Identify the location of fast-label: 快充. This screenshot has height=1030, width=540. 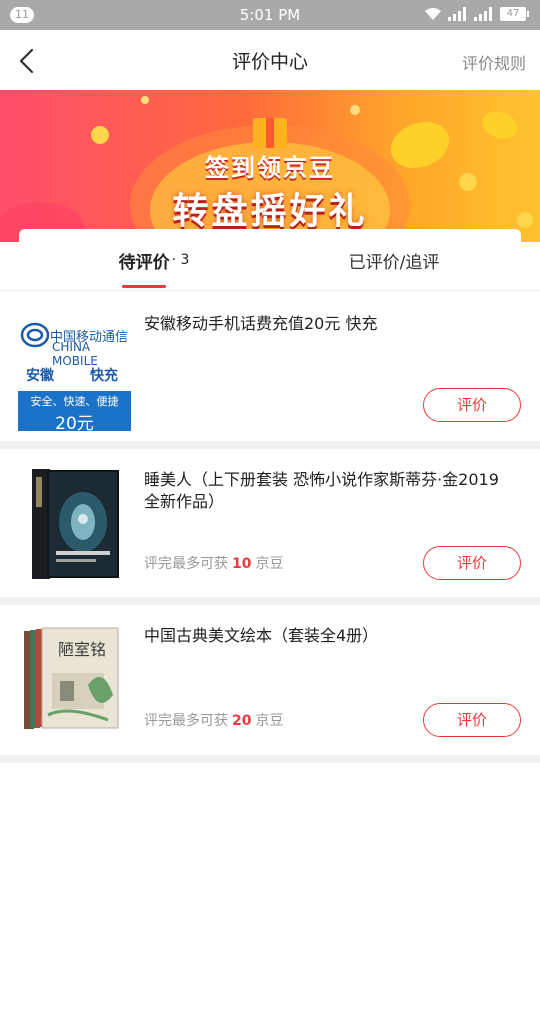
(104, 376).